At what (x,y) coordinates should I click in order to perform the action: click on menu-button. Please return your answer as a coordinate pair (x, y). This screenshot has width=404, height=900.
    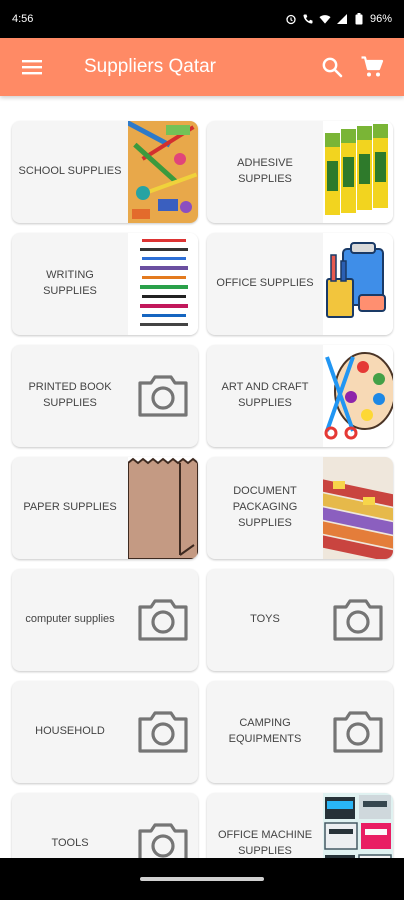
    Looking at the image, I should click on (32, 67).